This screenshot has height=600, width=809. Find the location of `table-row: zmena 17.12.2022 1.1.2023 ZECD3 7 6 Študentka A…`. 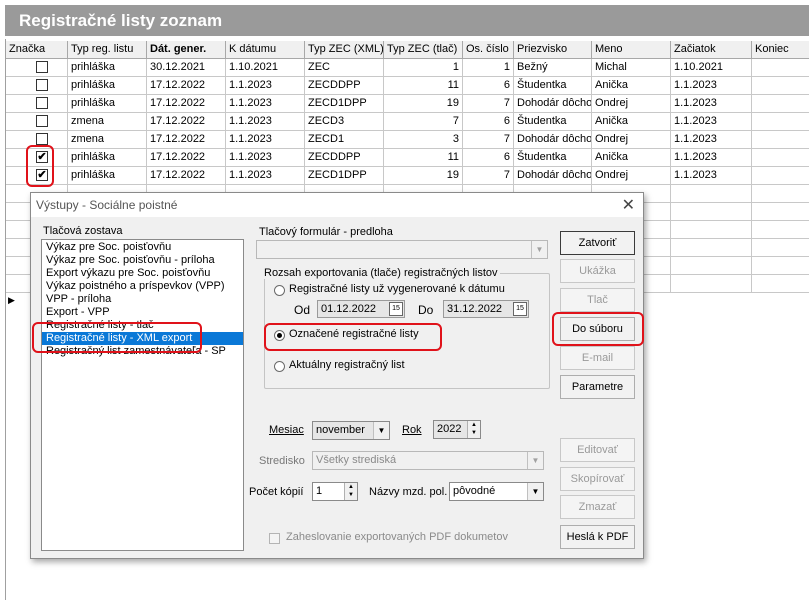

table-row: zmena 17.12.2022 1.1.2023 ZECD3 7 6 Študentka A… is located at coordinates (407, 122).